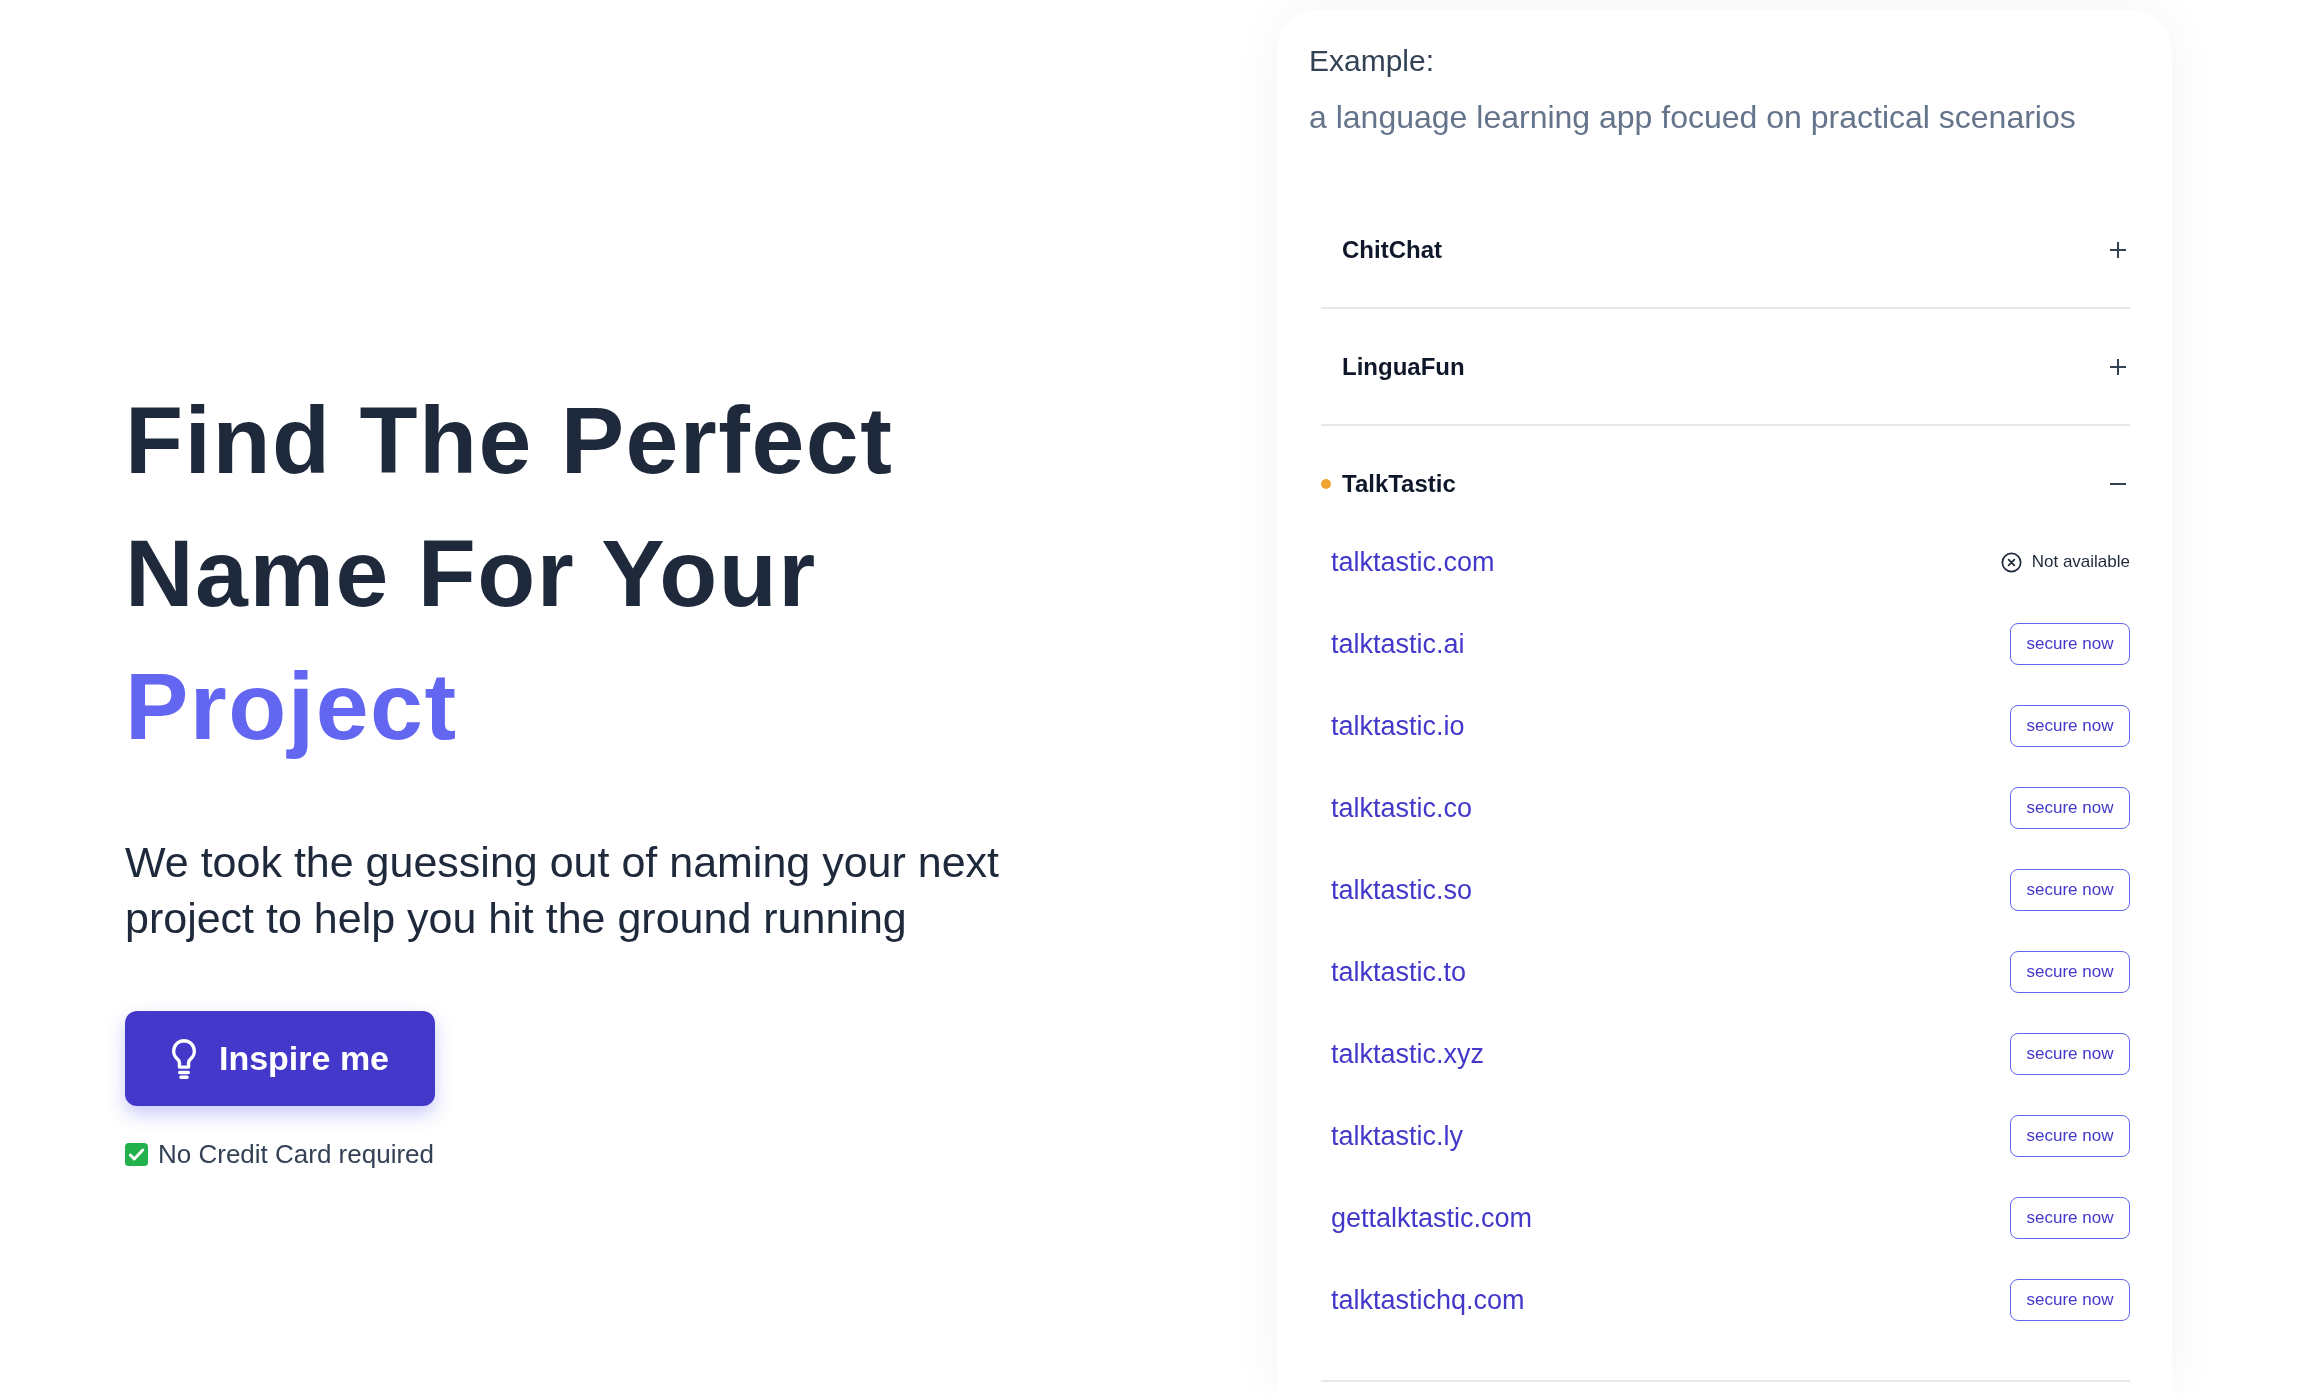 This screenshot has width=2322, height=1394. Describe the element at coordinates (1397, 1136) in the screenshot. I see `domain-name: talktastic.ly` at that location.